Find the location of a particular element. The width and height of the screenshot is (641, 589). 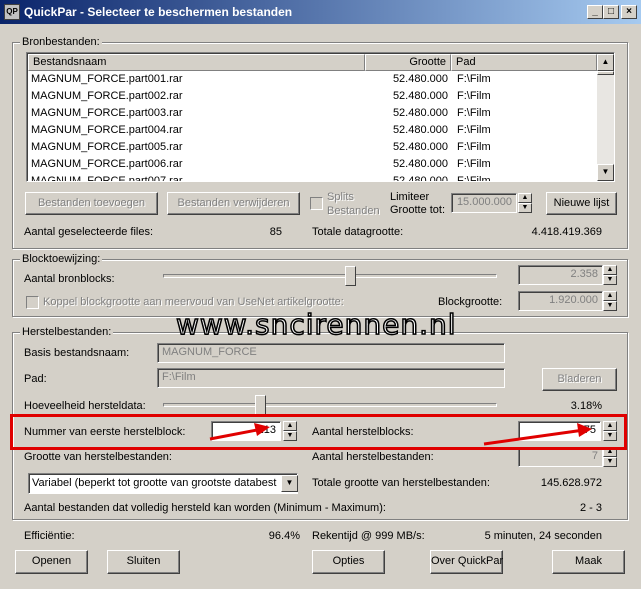

annotation-arrows is located at coordinates (400, 434).